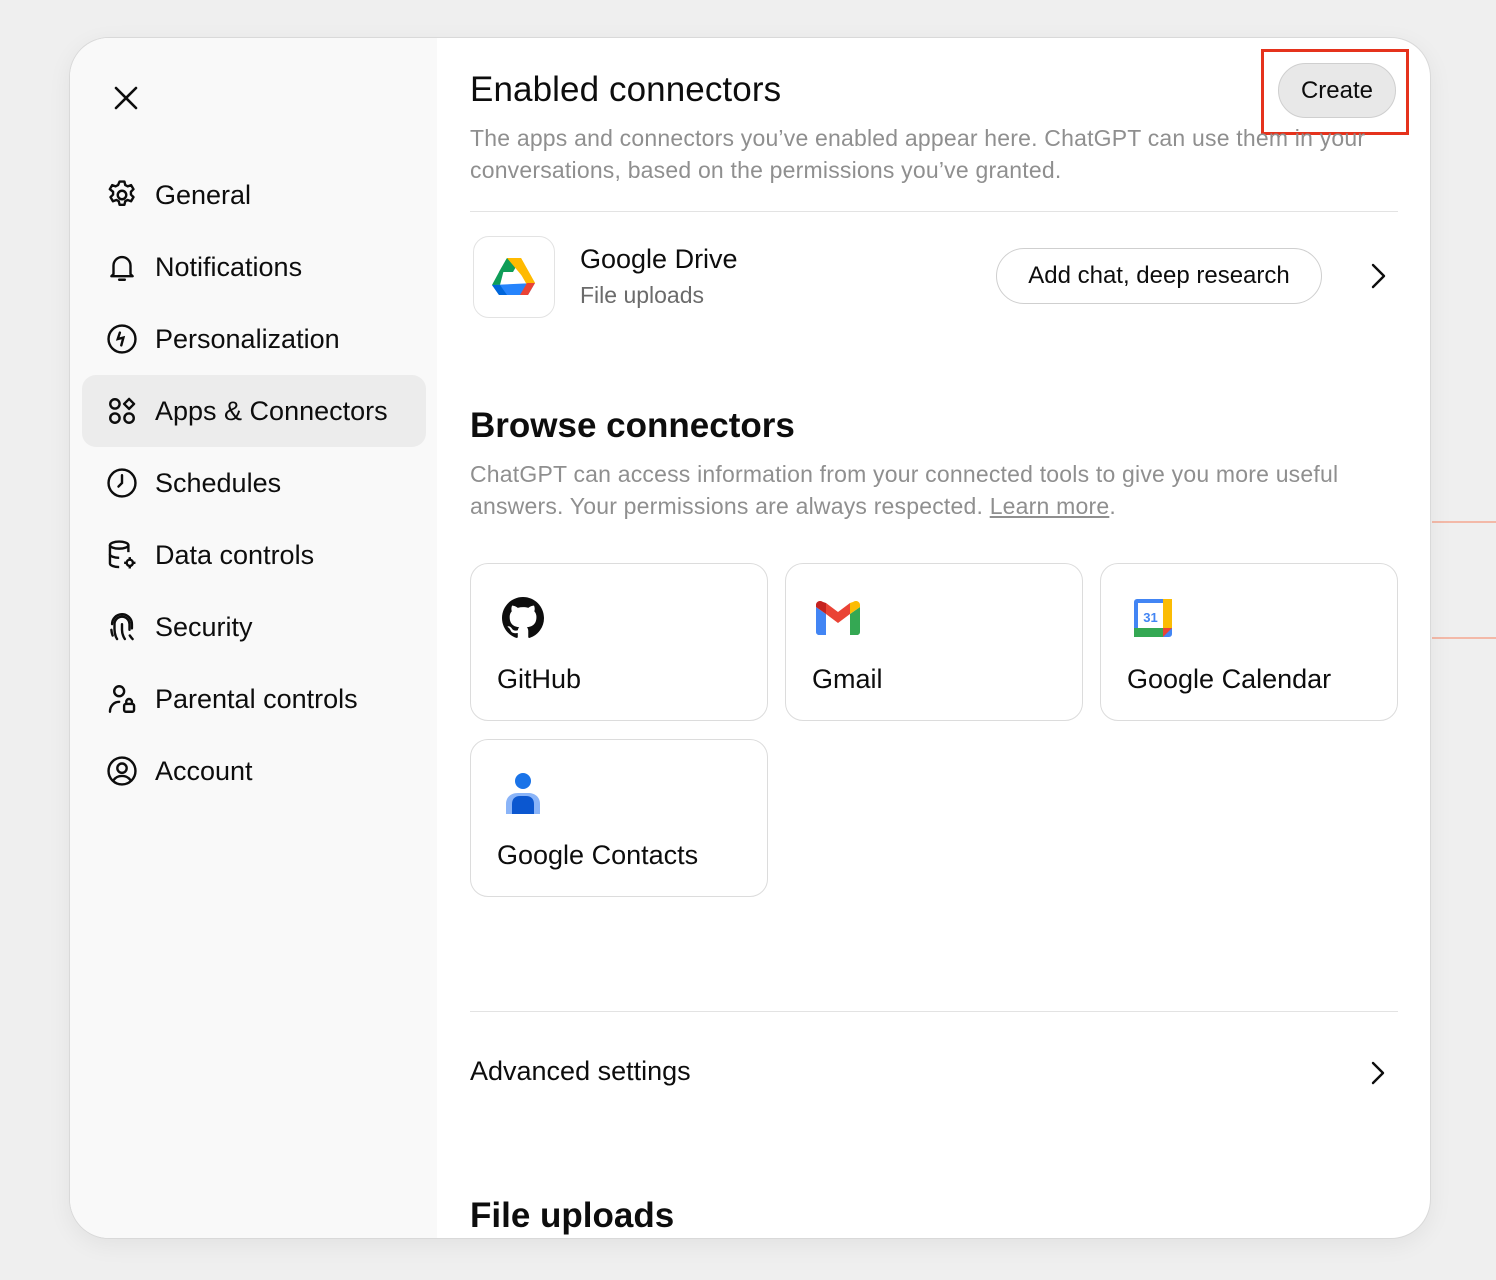 This screenshot has height=1280, width=1496. I want to click on database-icon, so click(122, 555).